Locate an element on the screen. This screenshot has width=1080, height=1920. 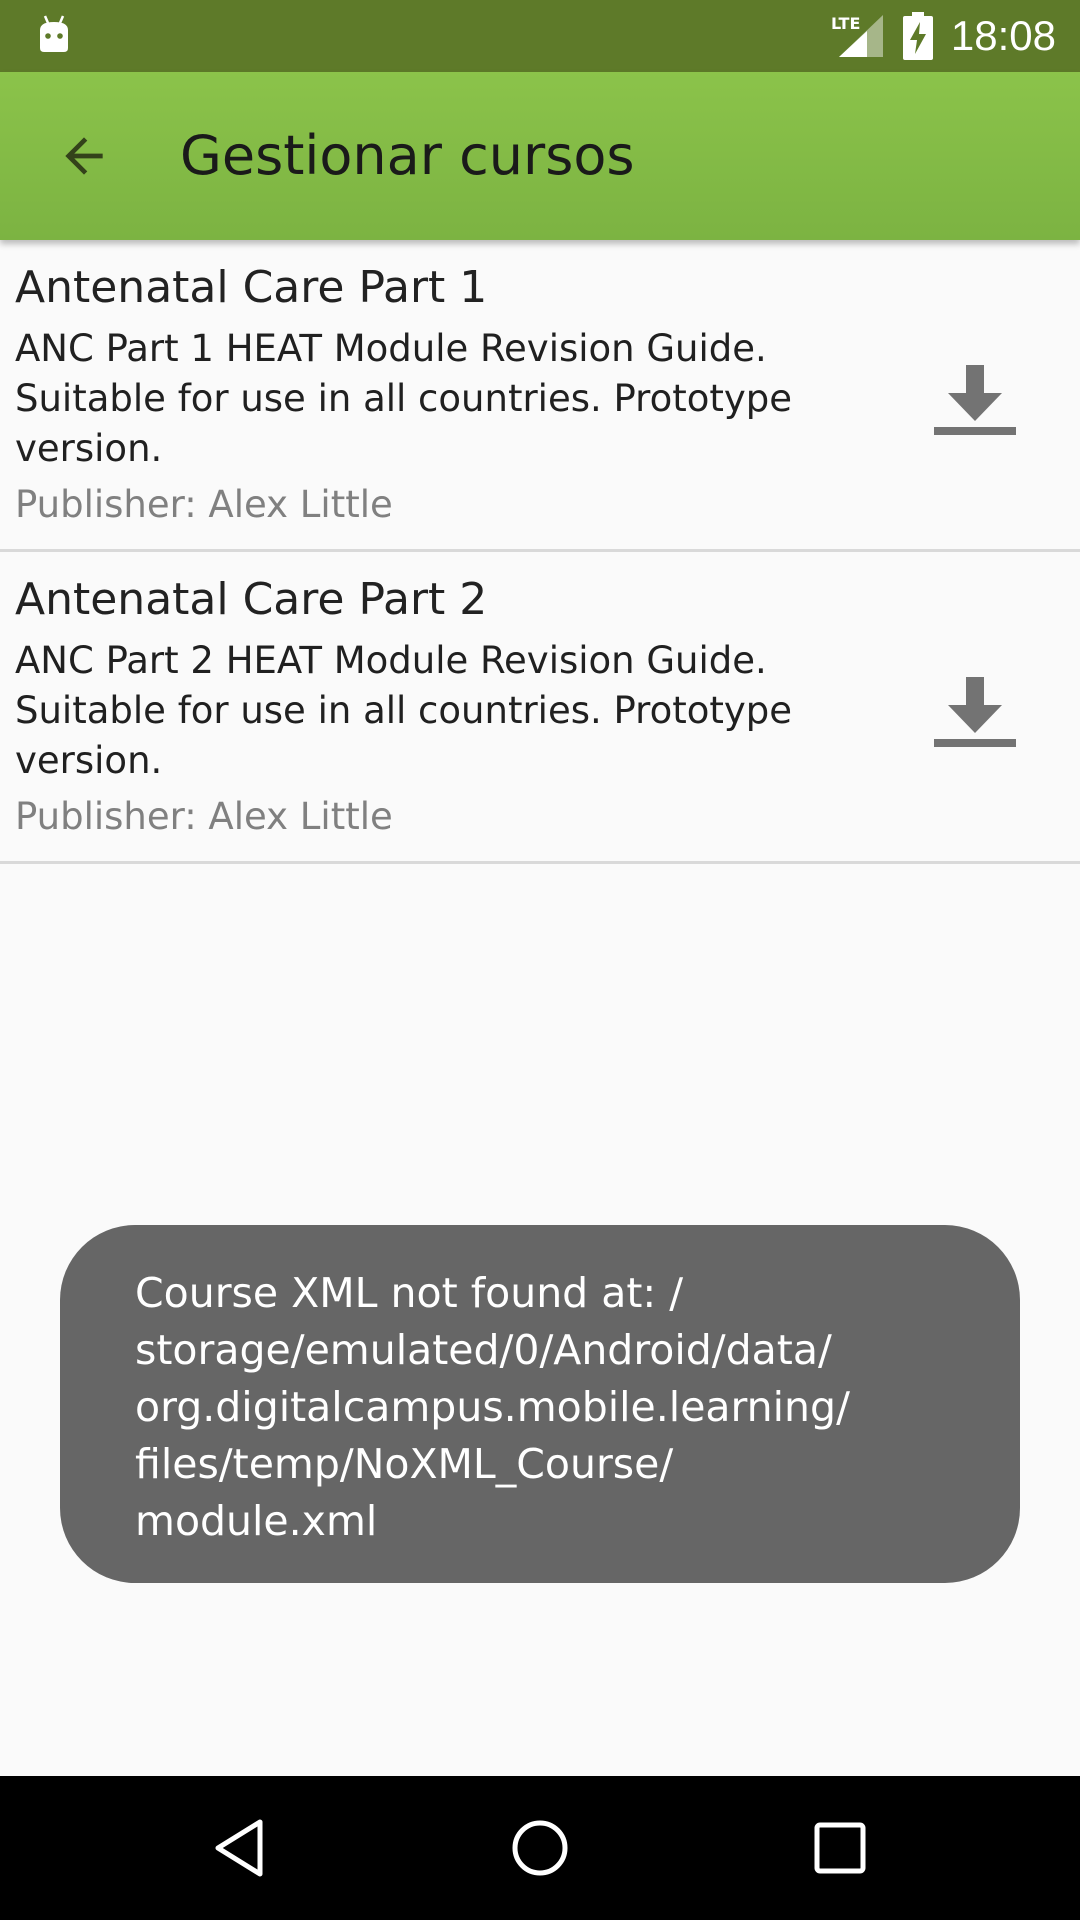
page-title: Gestionar cursos is located at coordinates (407, 155).